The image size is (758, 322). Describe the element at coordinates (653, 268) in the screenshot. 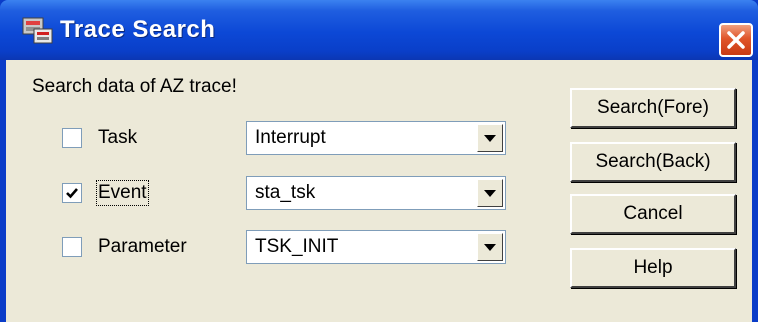

I see `help-button: Help` at that location.